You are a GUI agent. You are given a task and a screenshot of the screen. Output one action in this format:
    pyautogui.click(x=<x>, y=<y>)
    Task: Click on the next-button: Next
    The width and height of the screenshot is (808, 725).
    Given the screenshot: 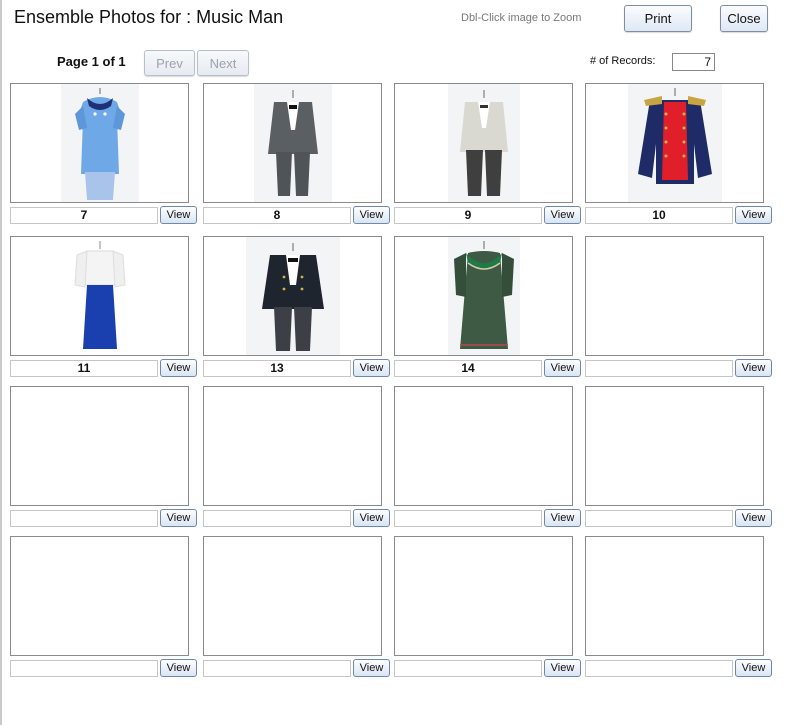 What is the action you would take?
    pyautogui.click(x=223, y=63)
    